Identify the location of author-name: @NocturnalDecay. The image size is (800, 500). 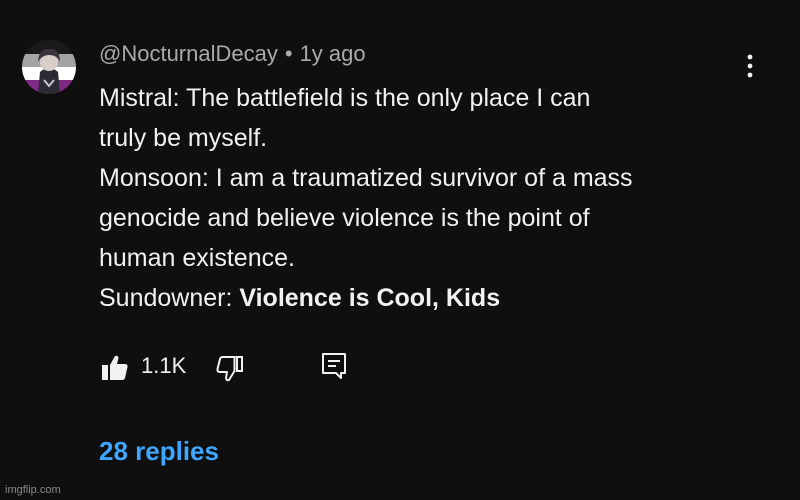
(188, 53).